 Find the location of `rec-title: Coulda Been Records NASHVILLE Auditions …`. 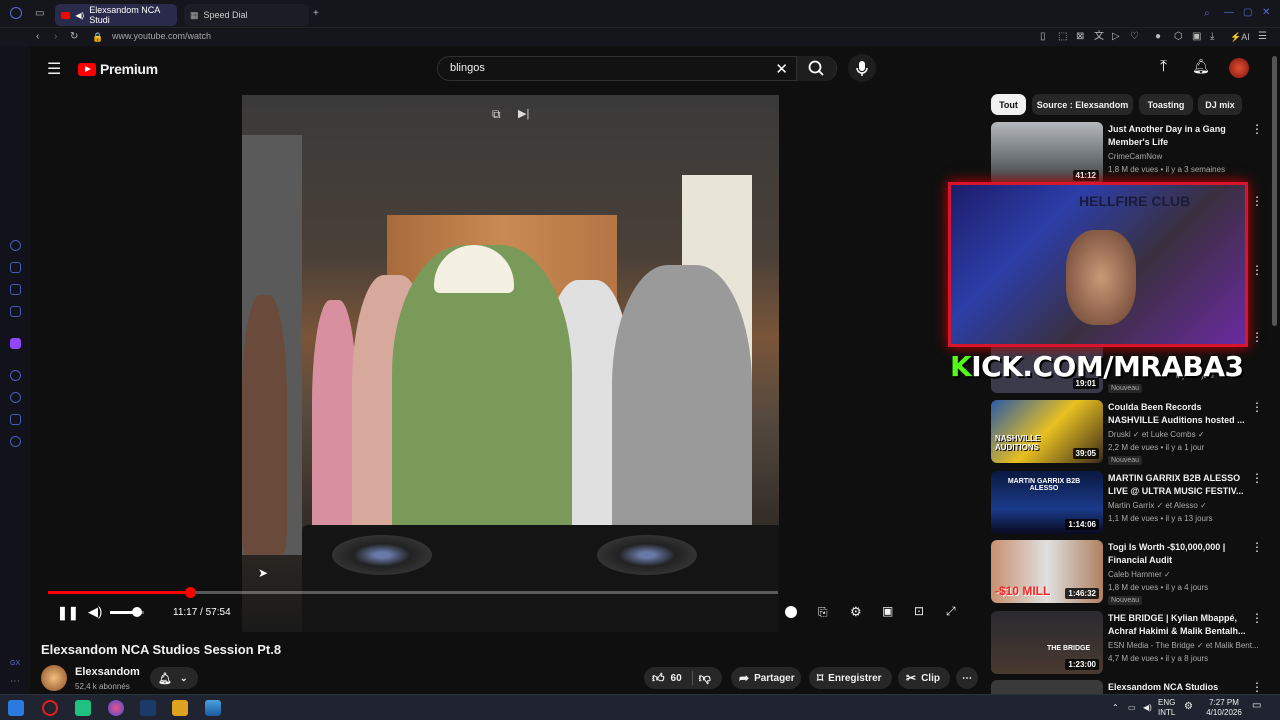

rec-title: Coulda Been Records NASHVILLE Auditions … is located at coordinates (1178, 413).